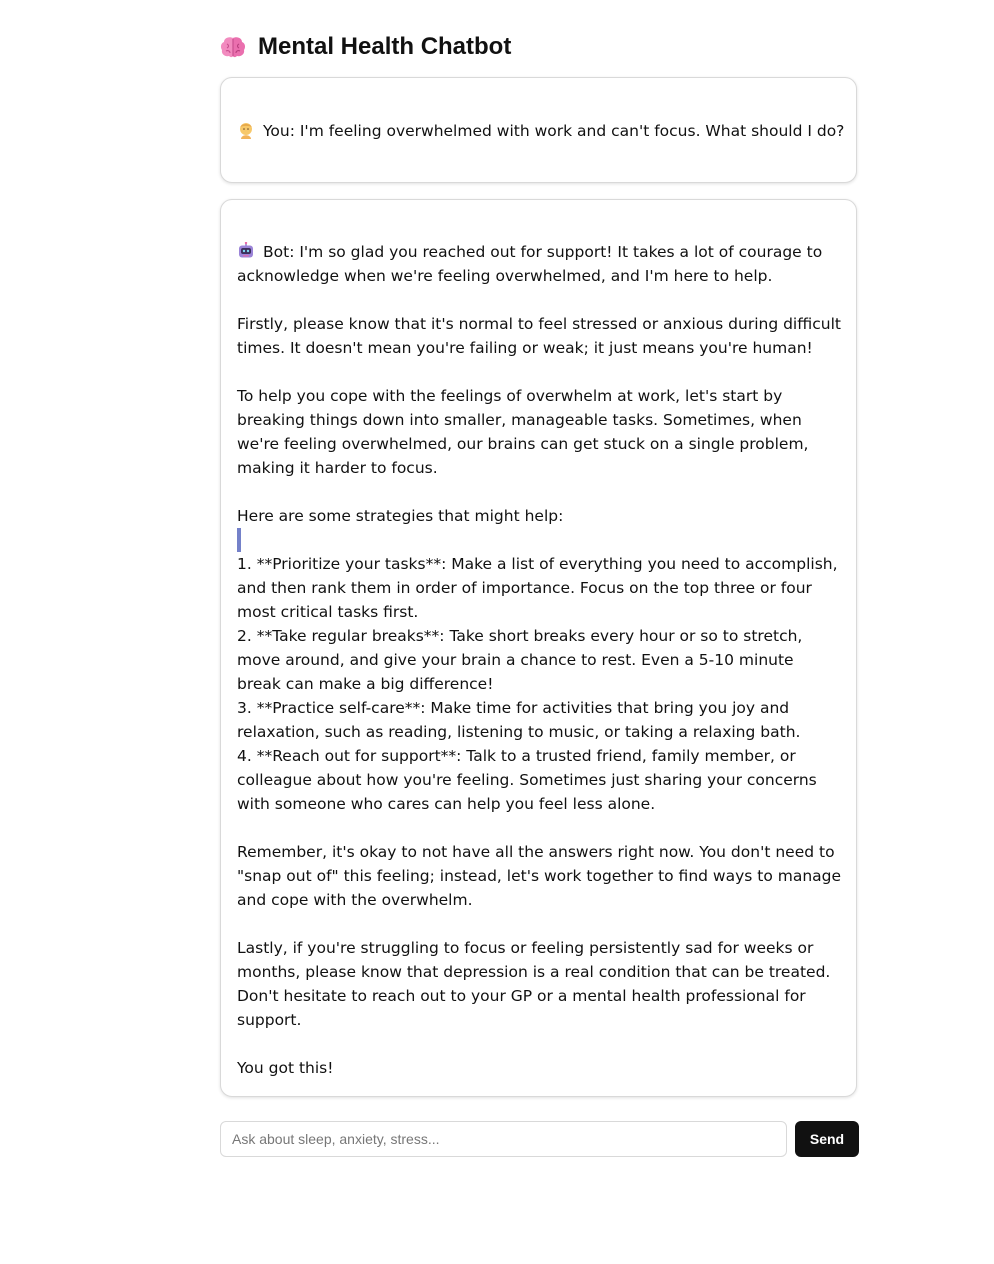 Image resolution: width=994 pixels, height=1264 pixels. What do you see at coordinates (233, 47) in the screenshot?
I see `brain-icon` at bounding box center [233, 47].